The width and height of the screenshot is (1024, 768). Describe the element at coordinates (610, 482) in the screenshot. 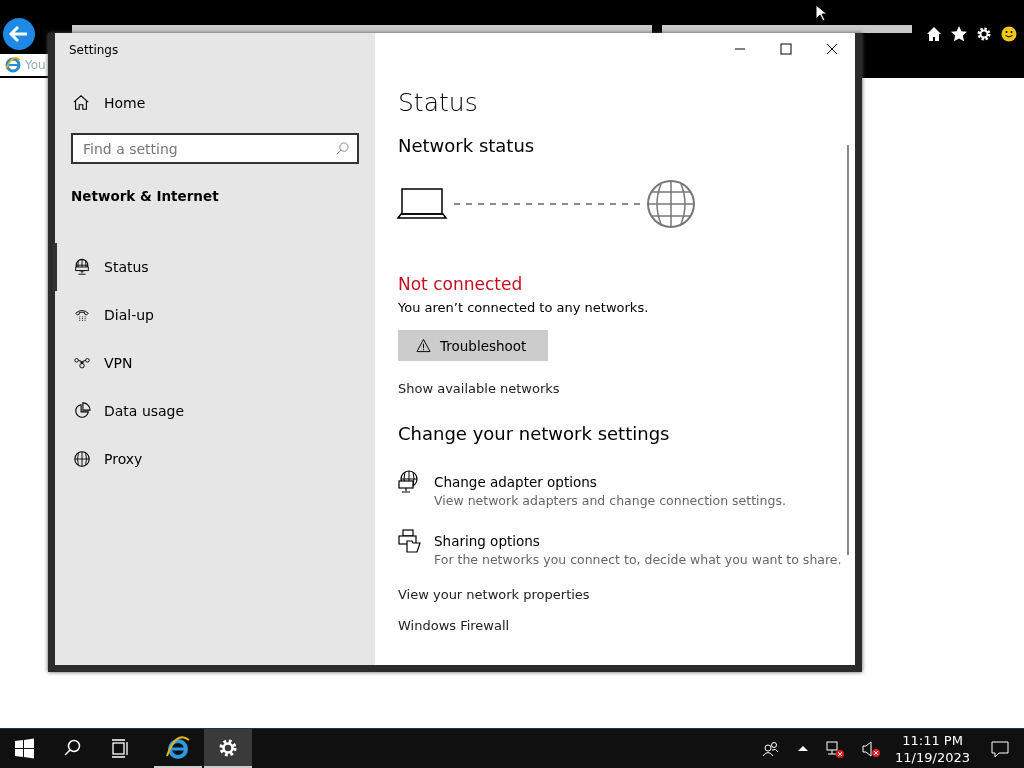

I see `option-title: Change adapter options` at that location.